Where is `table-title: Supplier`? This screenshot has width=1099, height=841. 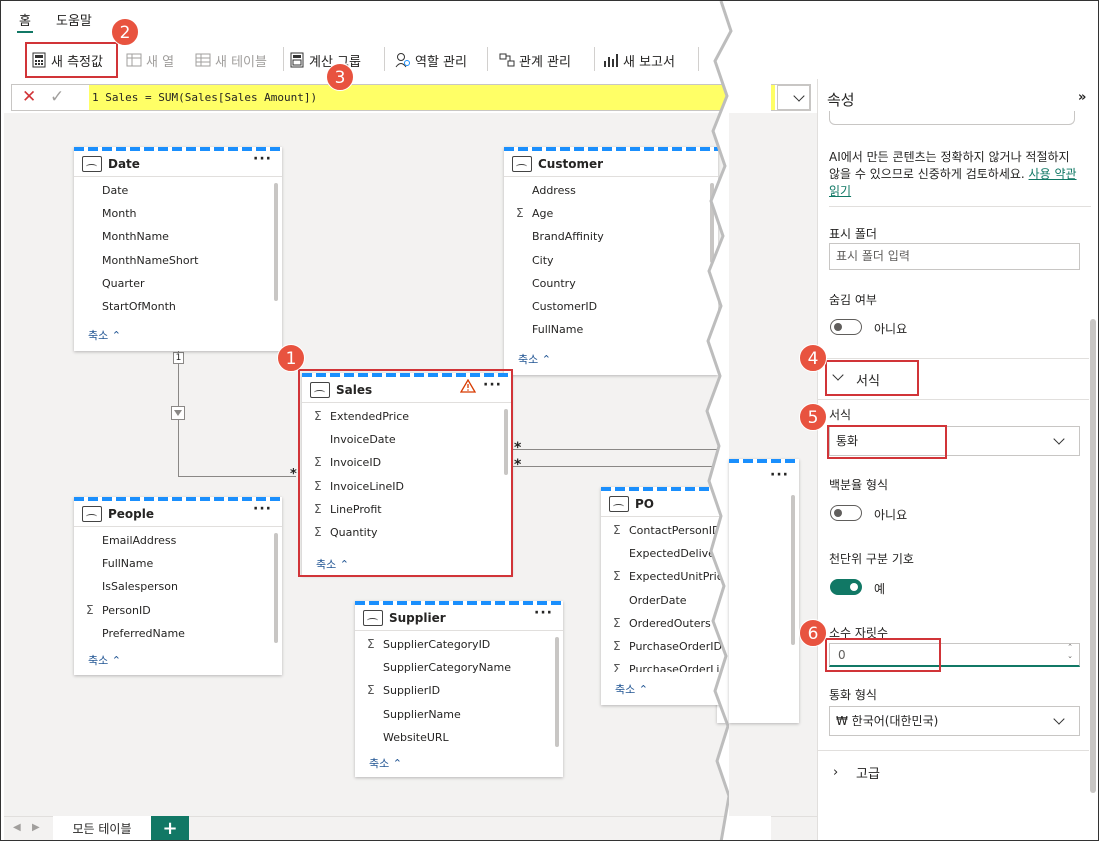
table-title: Supplier is located at coordinates (417, 617).